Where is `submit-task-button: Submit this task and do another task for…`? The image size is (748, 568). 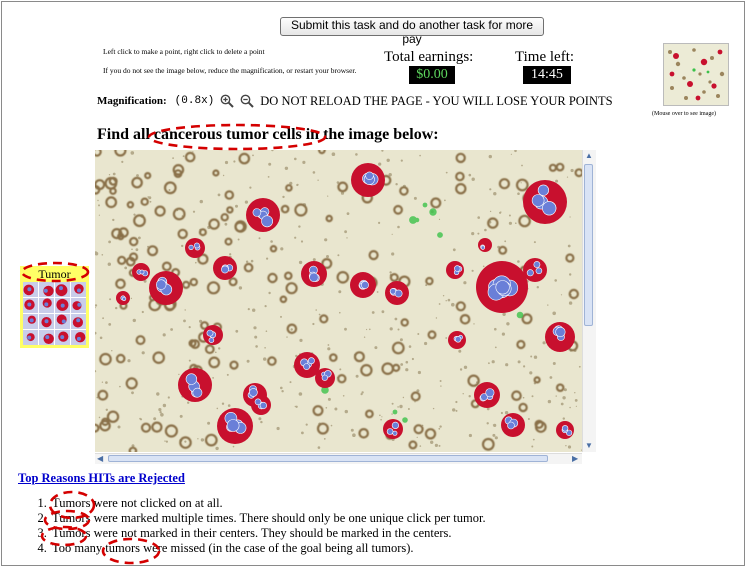
submit-task-button: Submit this task and do another task for… is located at coordinates (412, 31).